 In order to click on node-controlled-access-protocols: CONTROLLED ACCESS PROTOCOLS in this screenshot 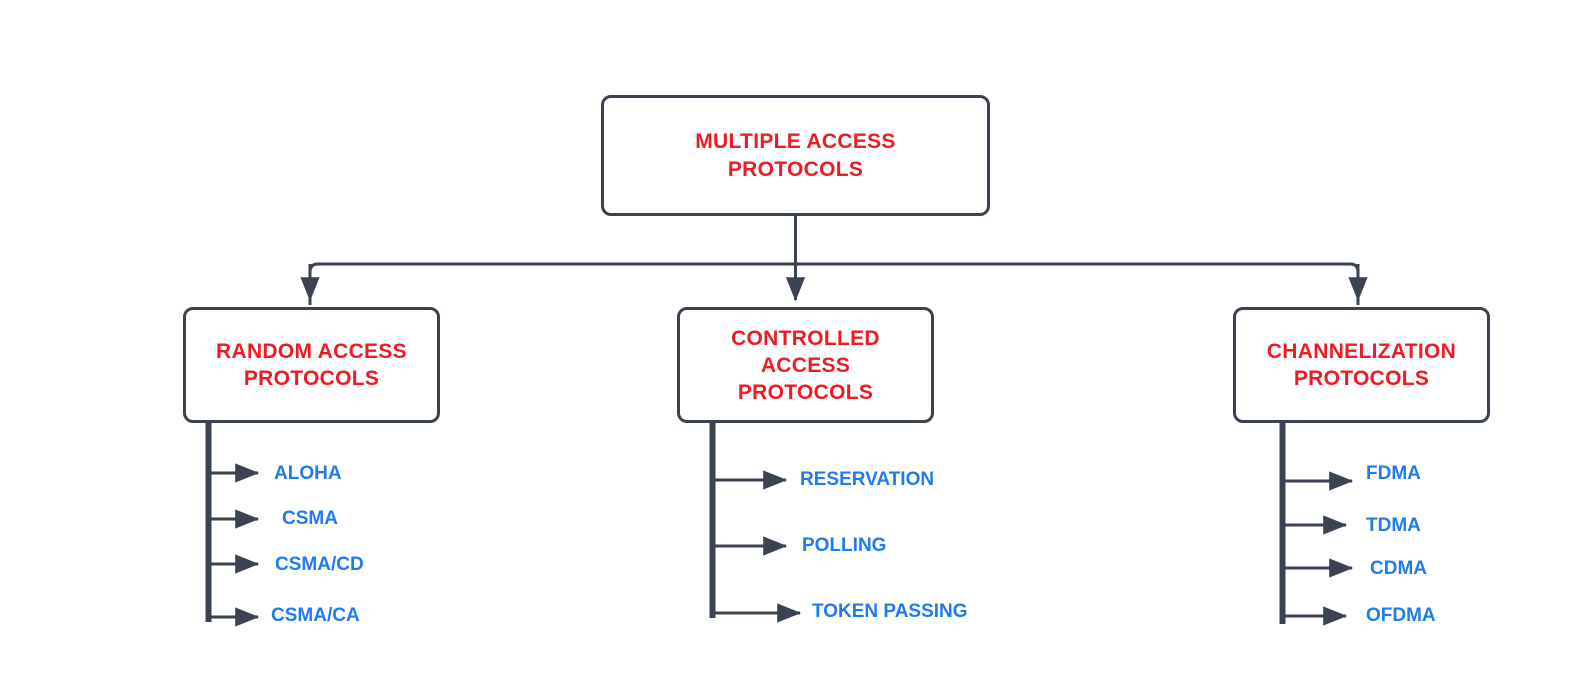, I will do `click(805, 365)`.